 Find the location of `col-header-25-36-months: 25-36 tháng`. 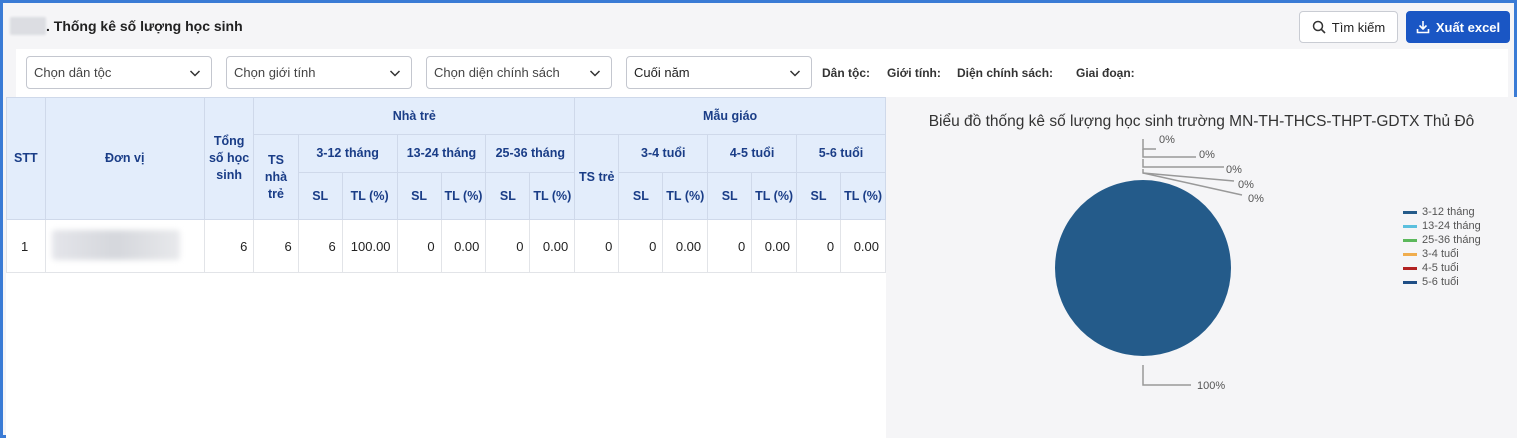

col-header-25-36-months: 25-36 tháng is located at coordinates (530, 153).